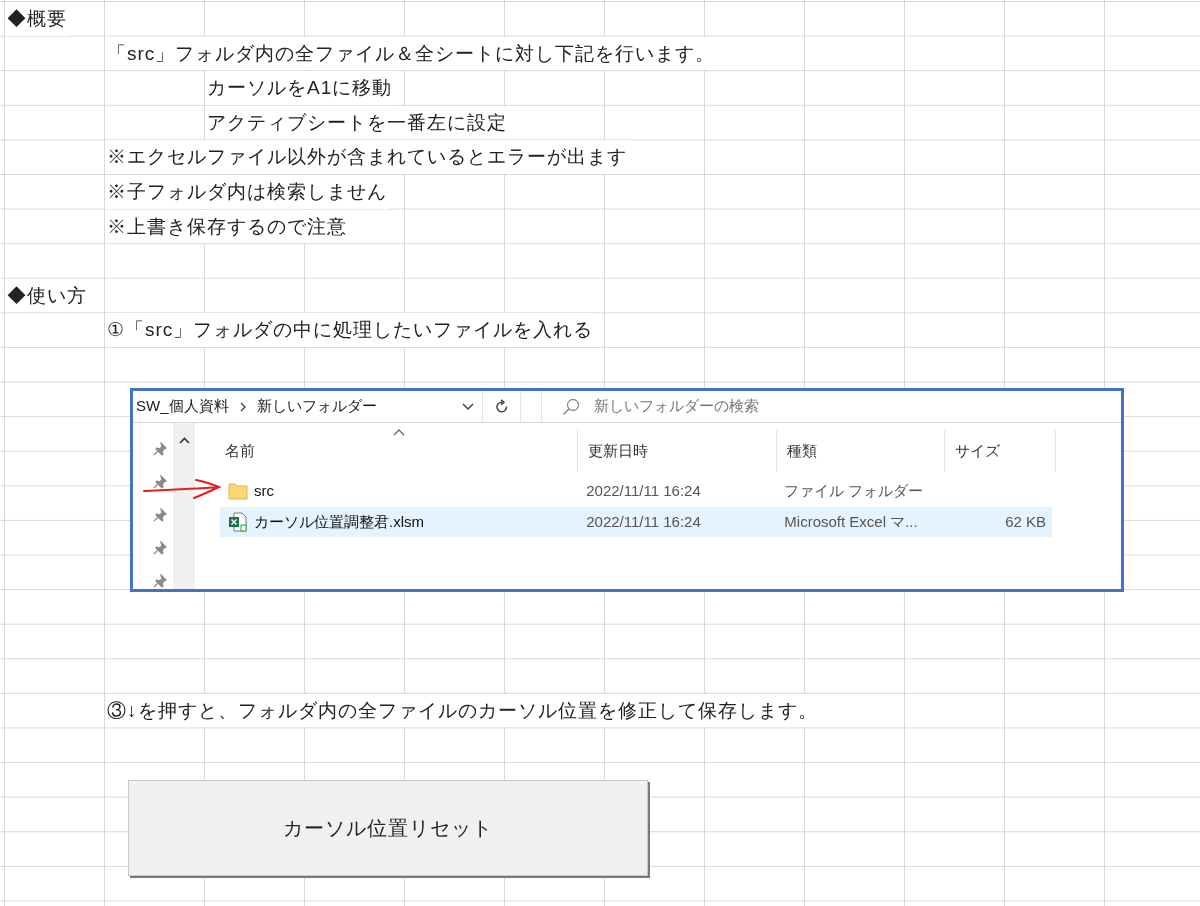 The width and height of the screenshot is (1200, 906). I want to click on file-row: カーソル位置調整君.xlsm 2022/11/11 16:24 Microsoft Excel マ... 62 KB, so click(636, 522).